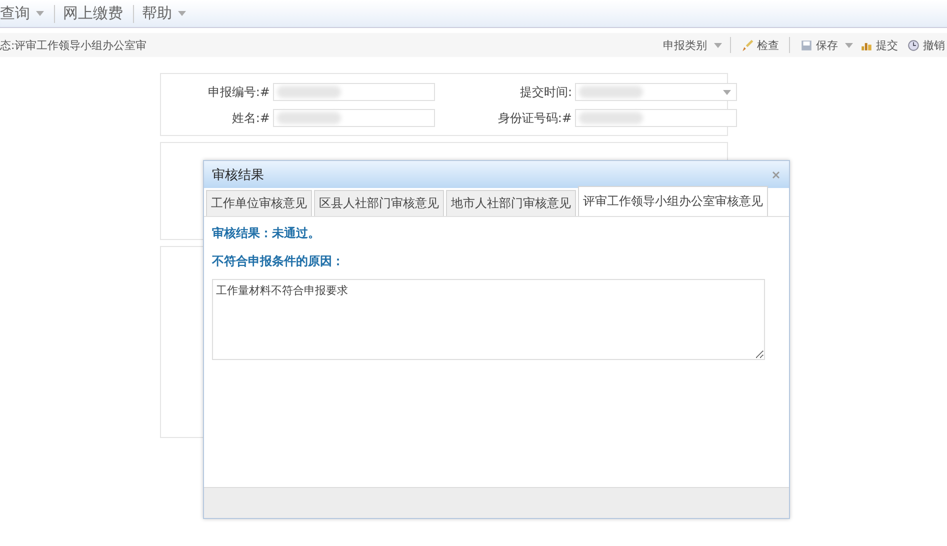 This screenshot has width=947, height=546. Describe the element at coordinates (879, 45) in the screenshot. I see `toolbar-button: 提交` at that location.